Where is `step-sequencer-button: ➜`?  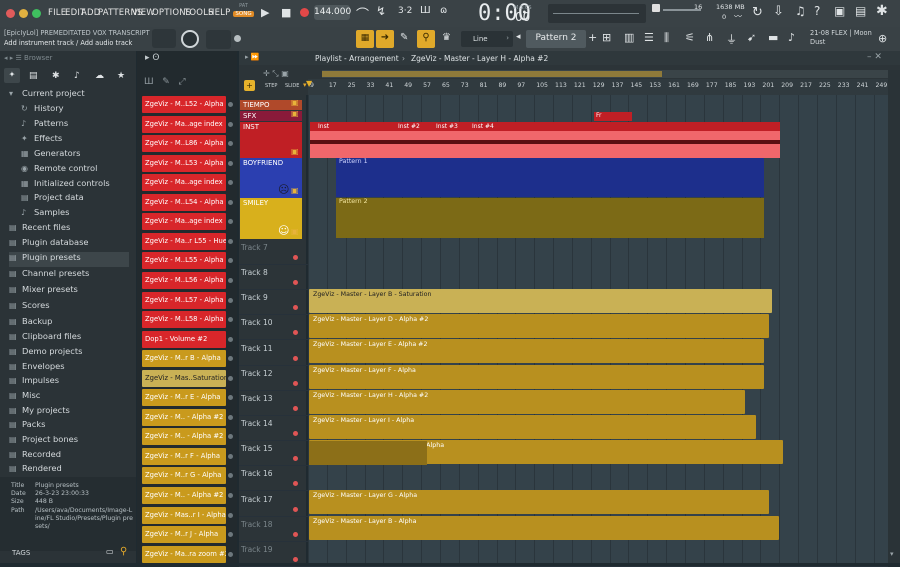
step-sequencer-button: ➜ is located at coordinates (385, 39).